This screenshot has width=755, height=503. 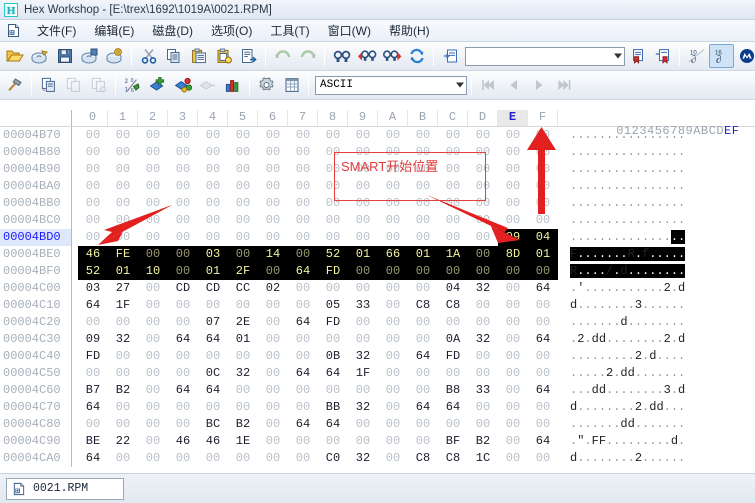 What do you see at coordinates (543, 118) in the screenshot?
I see `hex-column-header-F: F` at bounding box center [543, 118].